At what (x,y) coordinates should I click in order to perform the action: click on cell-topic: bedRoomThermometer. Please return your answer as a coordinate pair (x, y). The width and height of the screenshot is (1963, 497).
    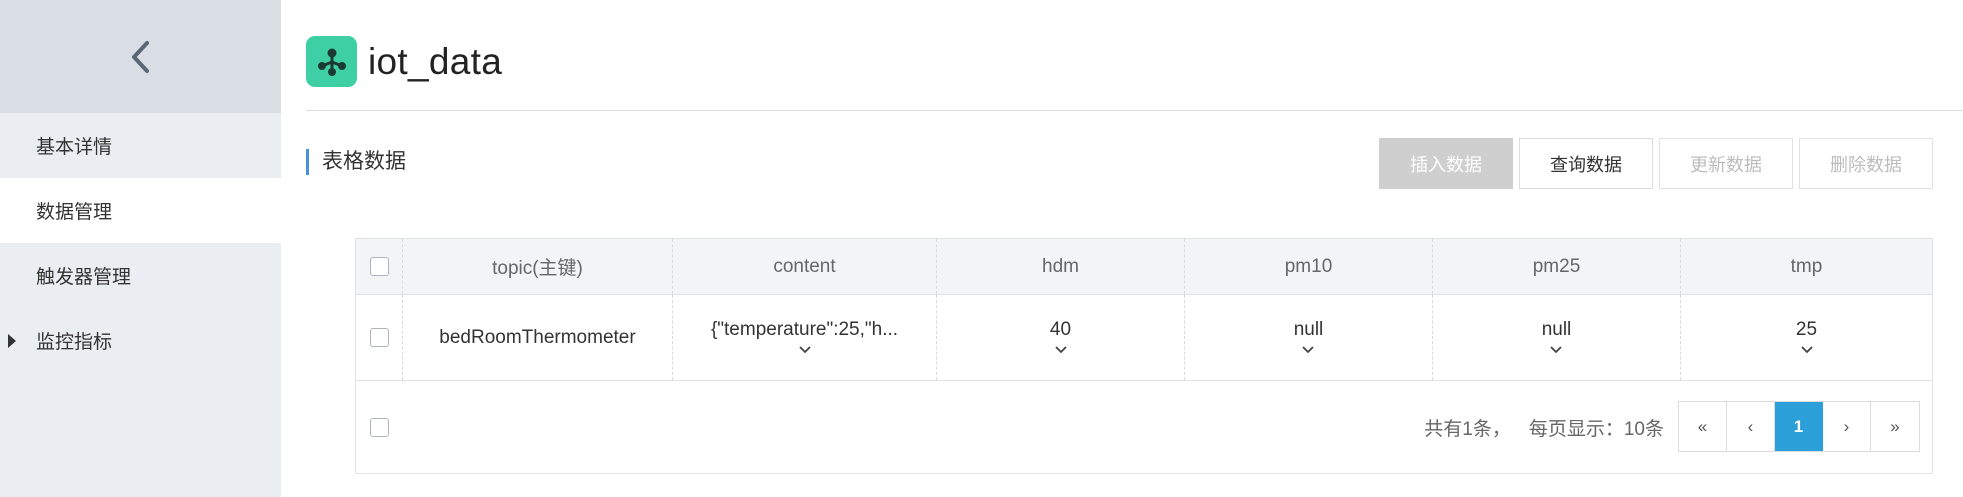
    Looking at the image, I should click on (538, 337).